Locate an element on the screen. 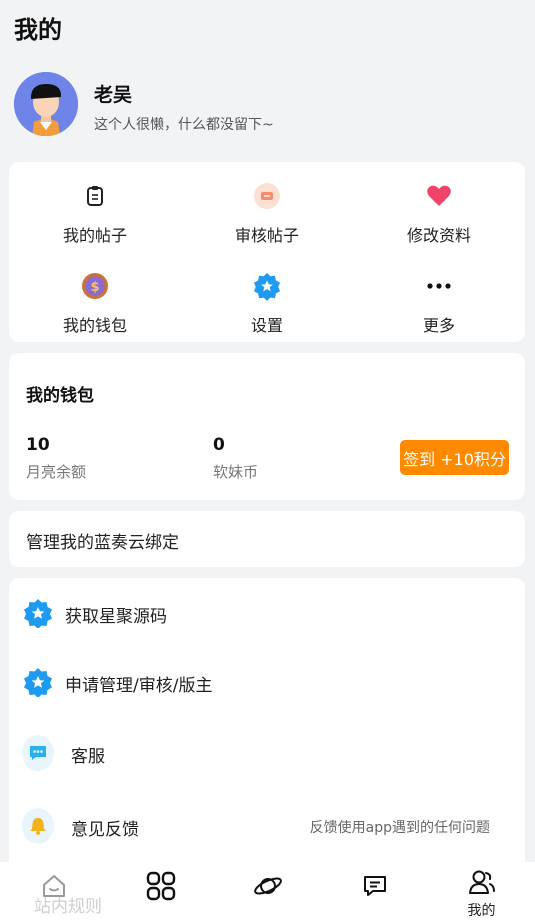 The height and width of the screenshot is (920, 535). menu-item-review-posts: 审核帖子 is located at coordinates (267, 212).